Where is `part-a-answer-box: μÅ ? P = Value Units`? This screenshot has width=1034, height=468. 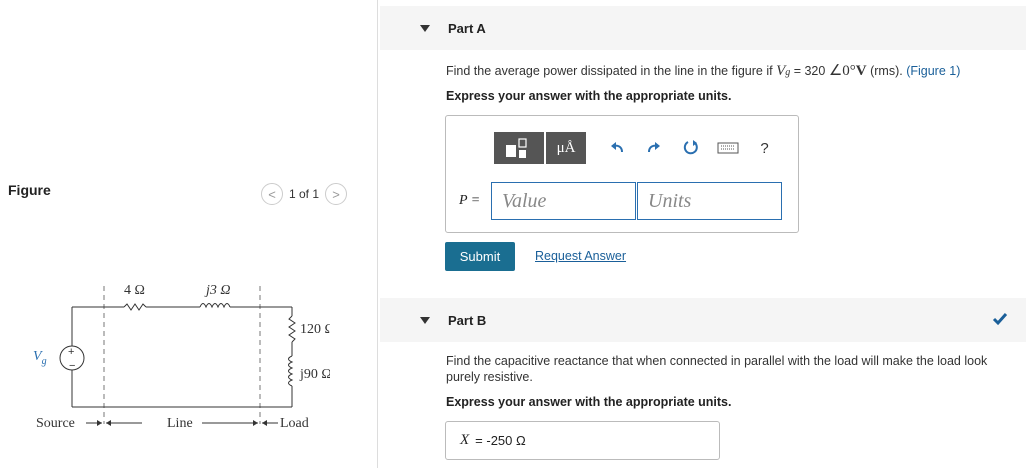
part-a-answer-box: μÅ ? P = Value Units is located at coordinates (622, 174).